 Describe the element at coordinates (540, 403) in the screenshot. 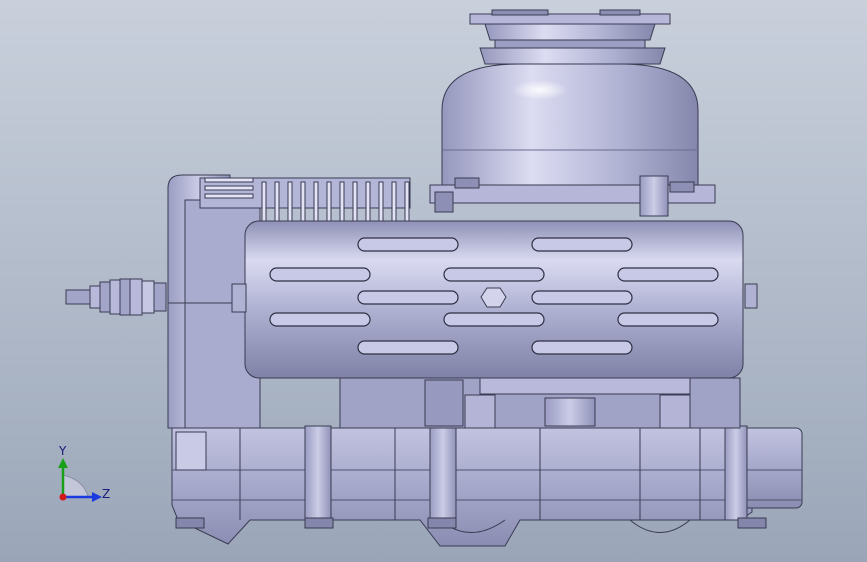

I see `coupling-section` at that location.